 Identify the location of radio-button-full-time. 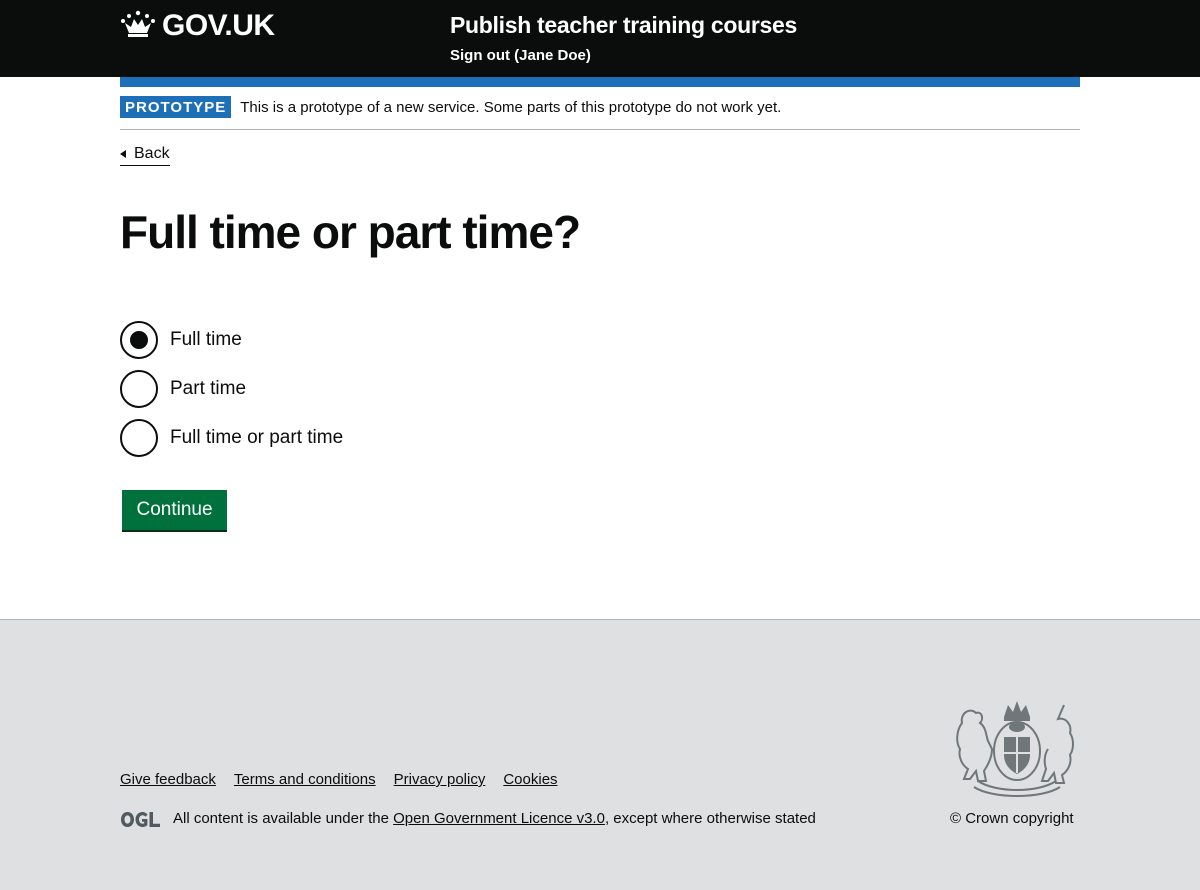
(139, 340).